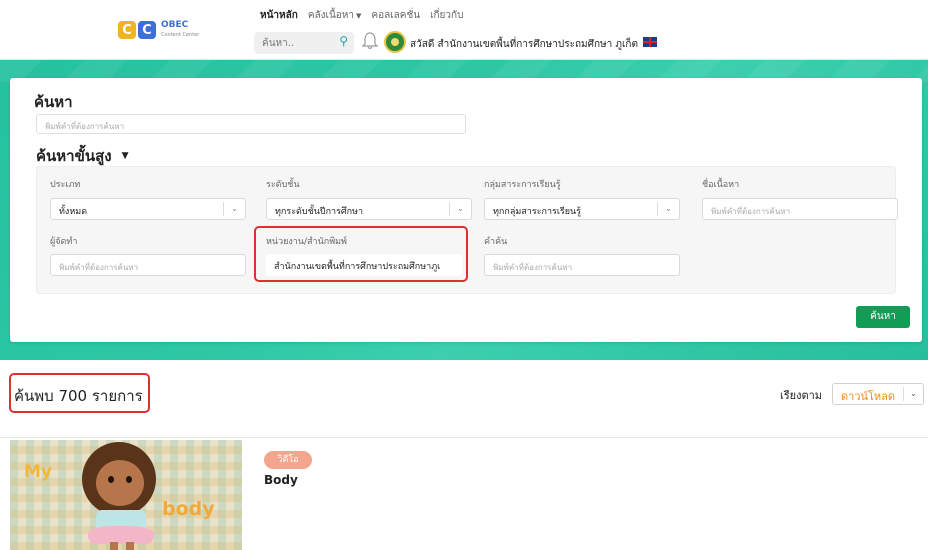  What do you see at coordinates (537, 212) in the screenshot?
I see `subject-select-value: ทุกกลุ่มสาระการเรียนรู้` at bounding box center [537, 212].